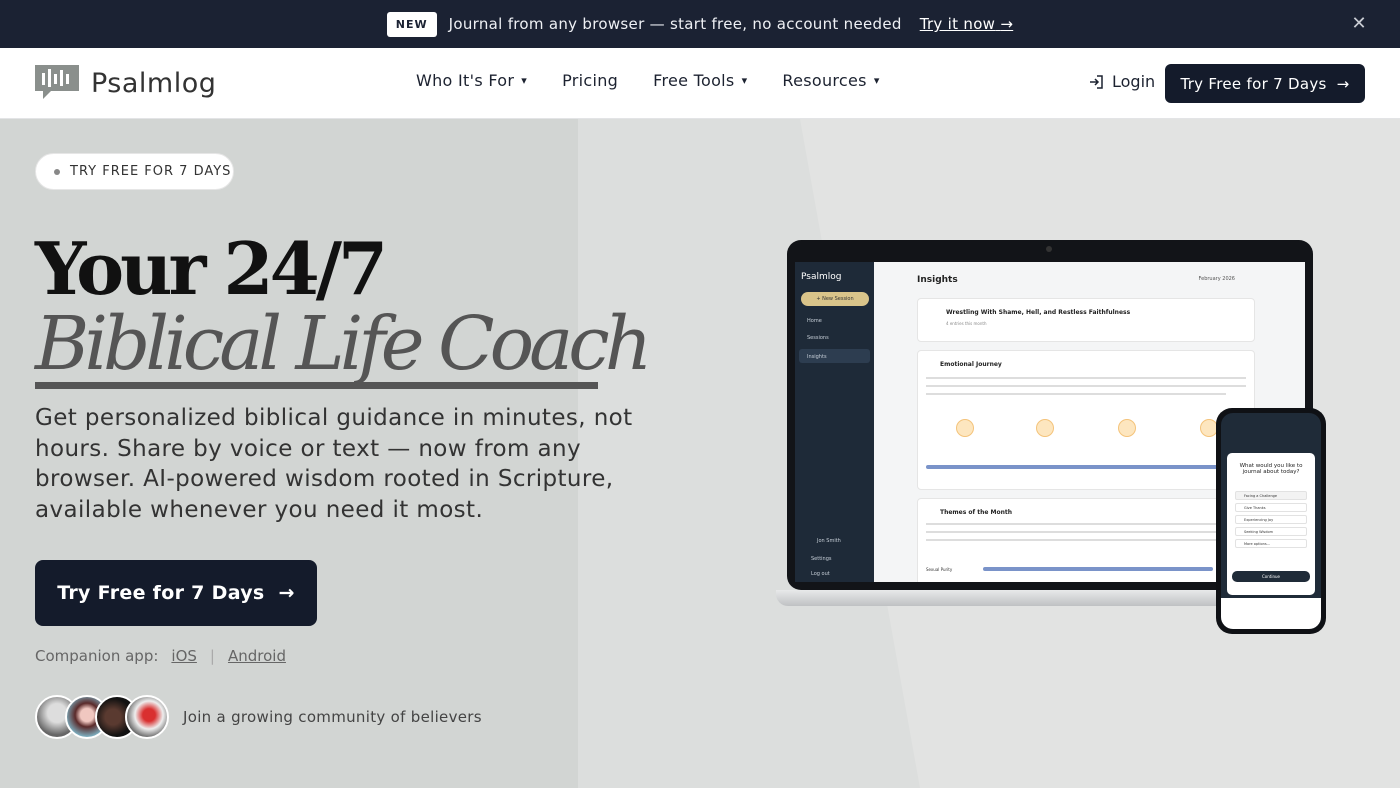  What do you see at coordinates (1086, 467) in the screenshot?
I see `emotion-bar` at bounding box center [1086, 467].